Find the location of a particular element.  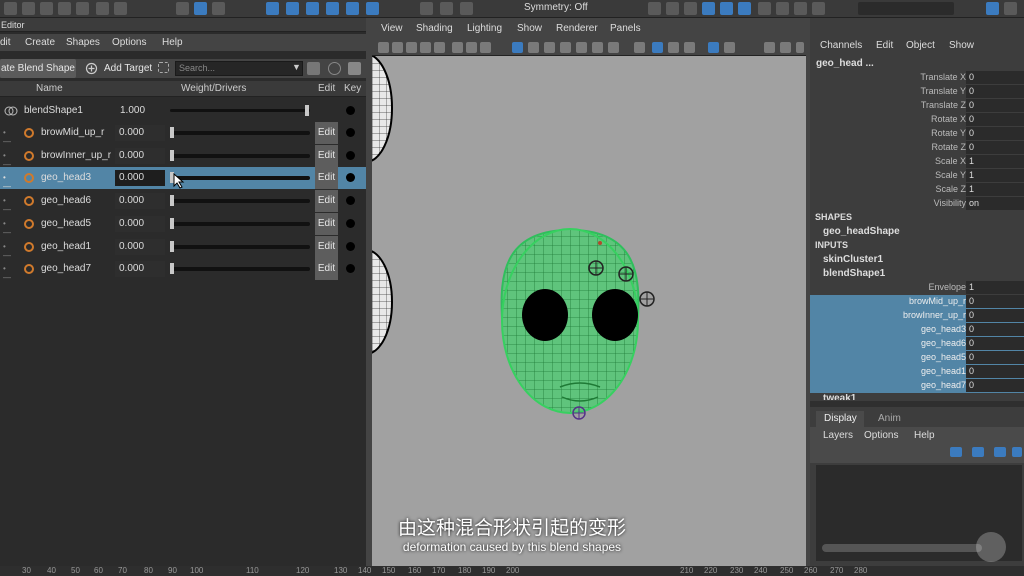

target-row: •— browInner_up_r 0.000 Edit is located at coordinates (183, 157).